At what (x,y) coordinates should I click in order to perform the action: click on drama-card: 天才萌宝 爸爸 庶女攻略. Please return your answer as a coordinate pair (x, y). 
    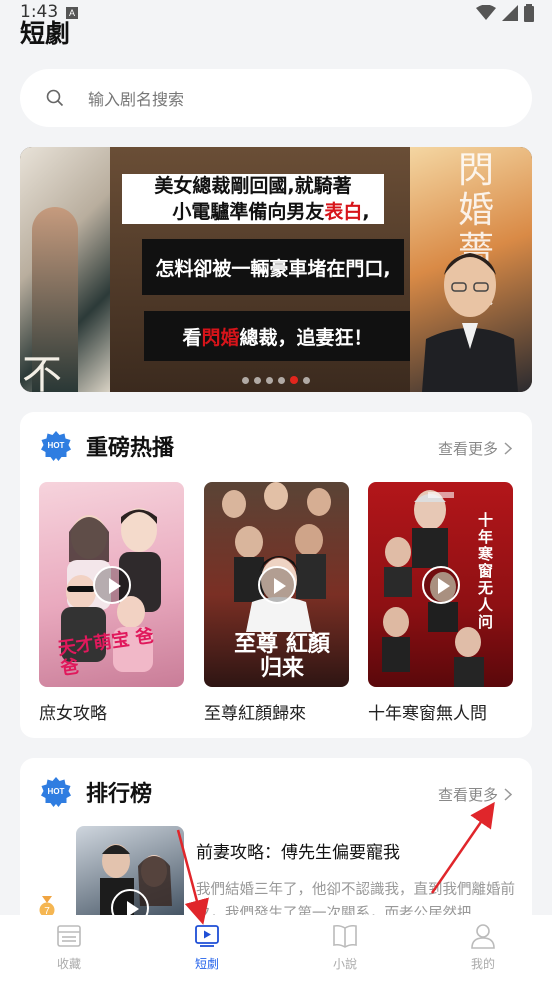
    Looking at the image, I should click on (111, 603).